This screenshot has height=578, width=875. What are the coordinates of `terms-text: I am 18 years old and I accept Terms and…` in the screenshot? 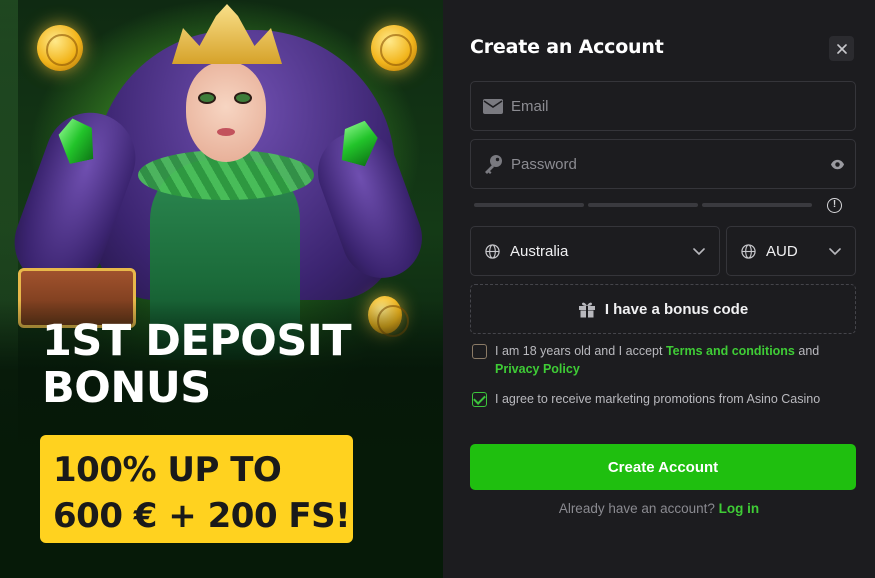 It's located at (673, 360).